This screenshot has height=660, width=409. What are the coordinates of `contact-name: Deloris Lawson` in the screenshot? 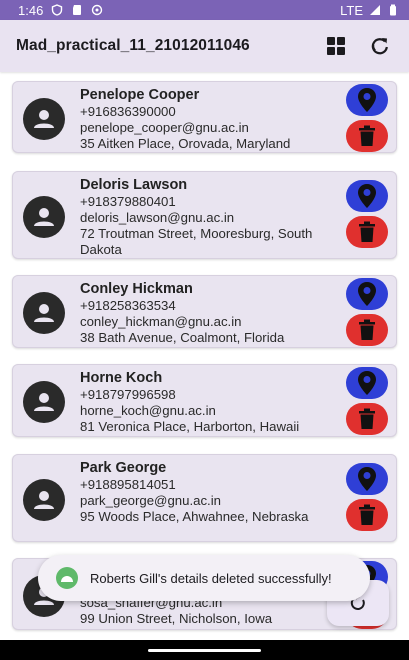 It's located at (134, 185).